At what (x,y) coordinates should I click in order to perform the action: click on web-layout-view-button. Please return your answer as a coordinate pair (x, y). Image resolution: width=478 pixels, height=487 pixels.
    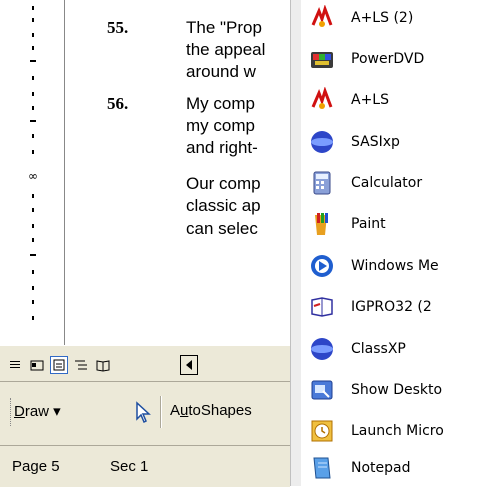
    Looking at the image, I should click on (37, 365).